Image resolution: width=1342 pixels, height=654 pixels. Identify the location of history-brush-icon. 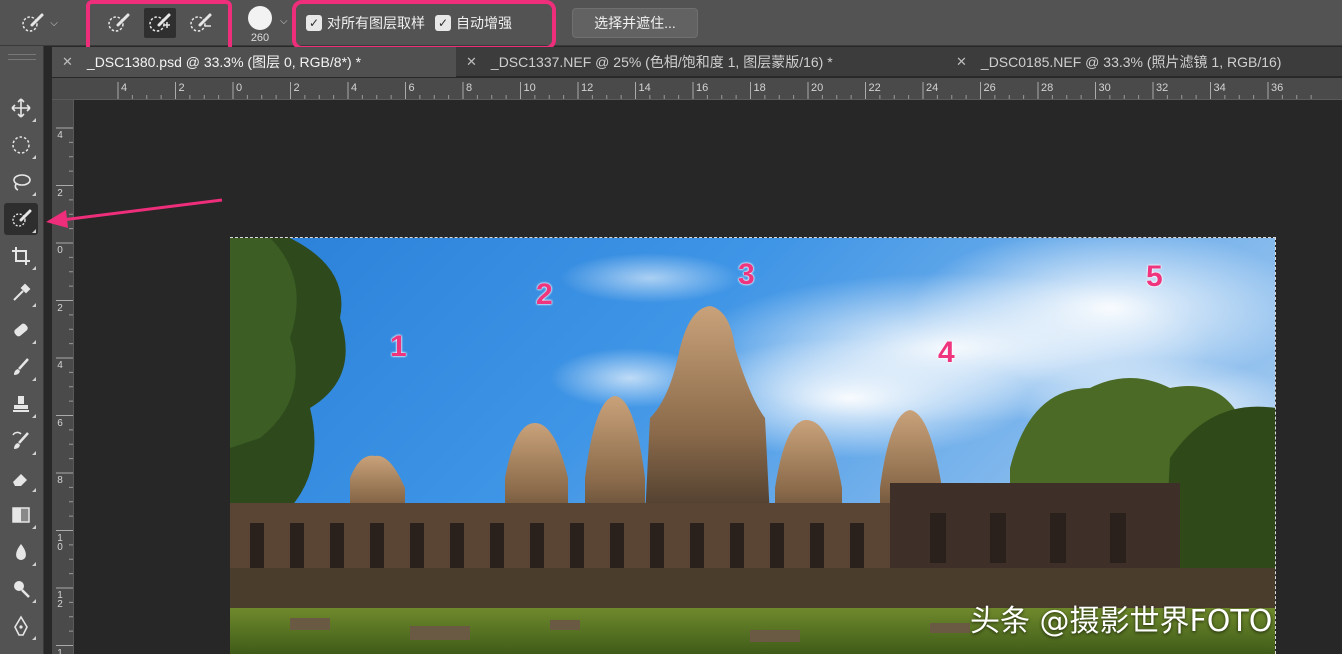
(20, 440).